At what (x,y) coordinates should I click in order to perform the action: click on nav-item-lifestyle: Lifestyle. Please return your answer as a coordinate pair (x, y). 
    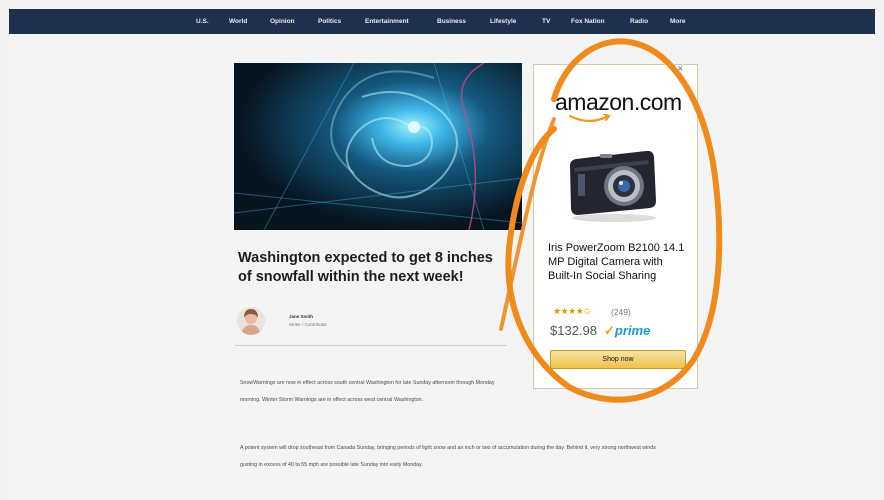
    Looking at the image, I should click on (503, 21).